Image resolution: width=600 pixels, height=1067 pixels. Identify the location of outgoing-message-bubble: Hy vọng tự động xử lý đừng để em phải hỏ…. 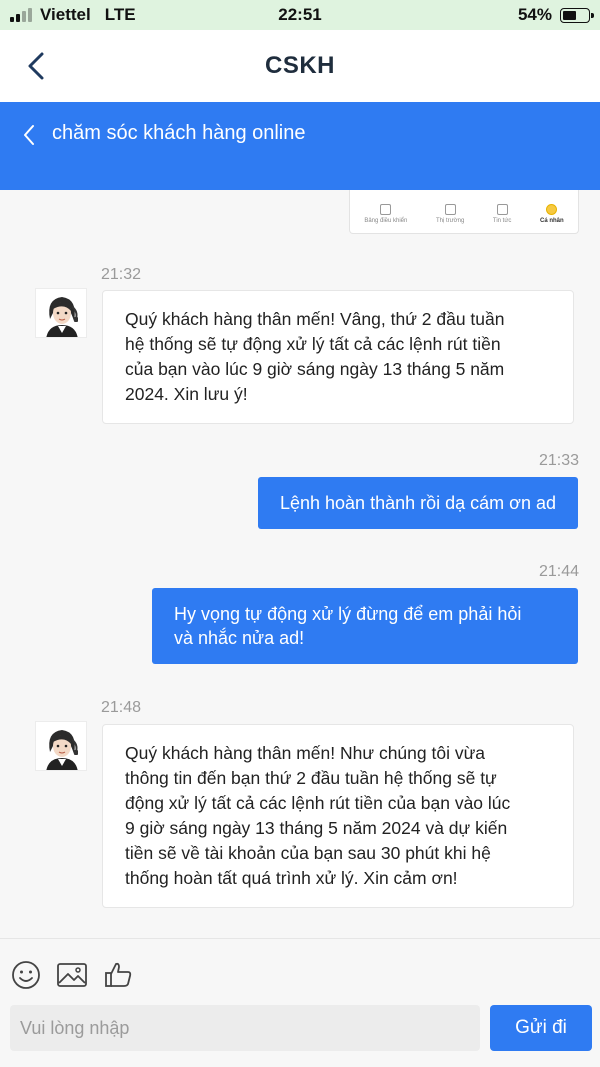
(365, 626).